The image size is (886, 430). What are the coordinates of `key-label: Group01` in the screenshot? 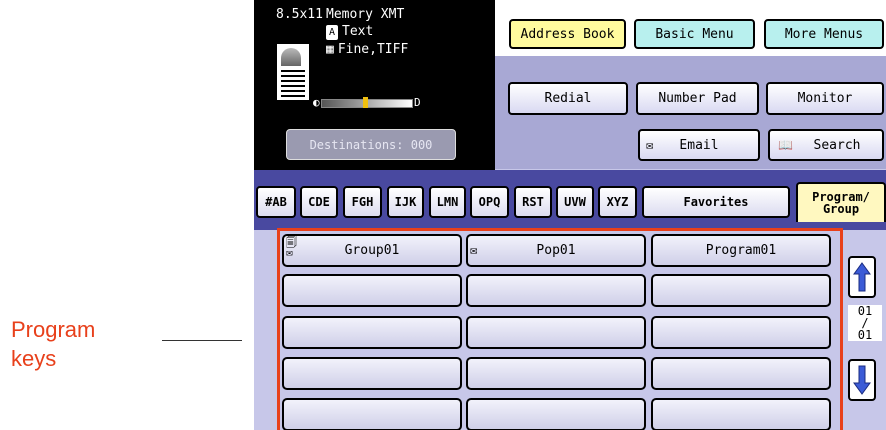 It's located at (372, 250).